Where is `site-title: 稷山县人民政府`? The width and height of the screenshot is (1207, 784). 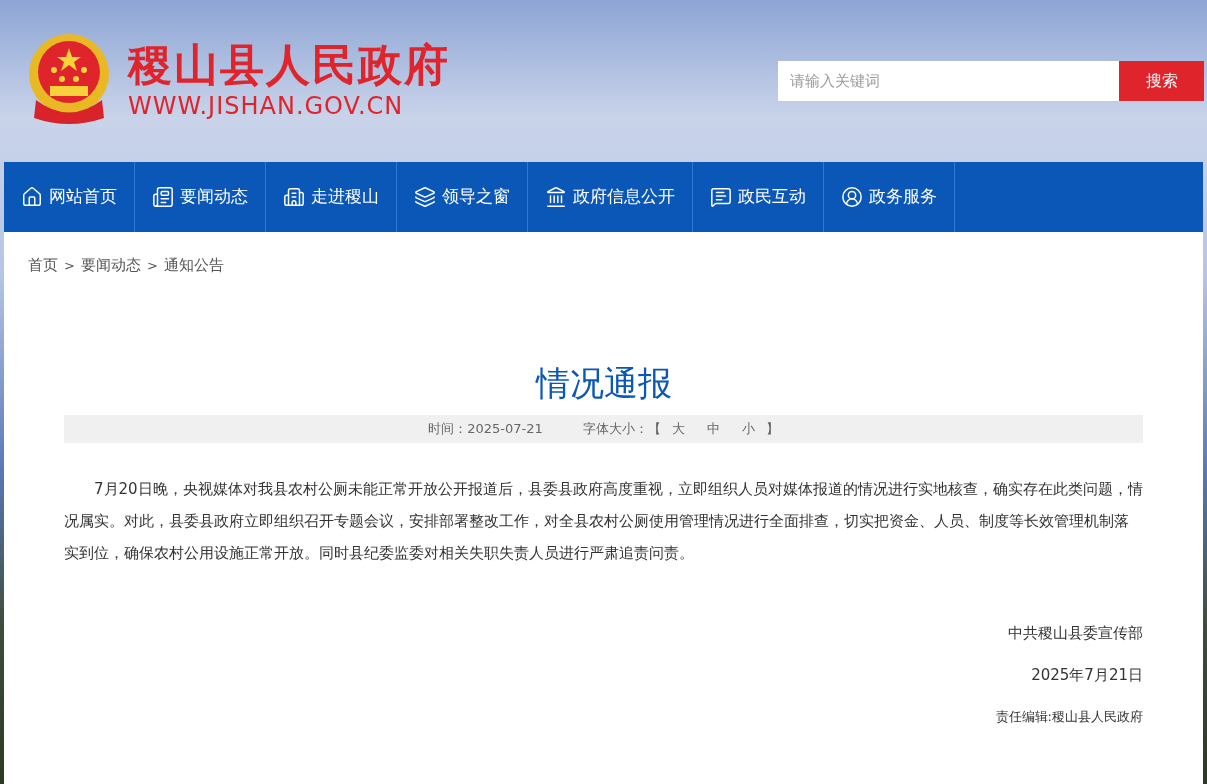
site-title: 稷山县人民政府 is located at coordinates (289, 65).